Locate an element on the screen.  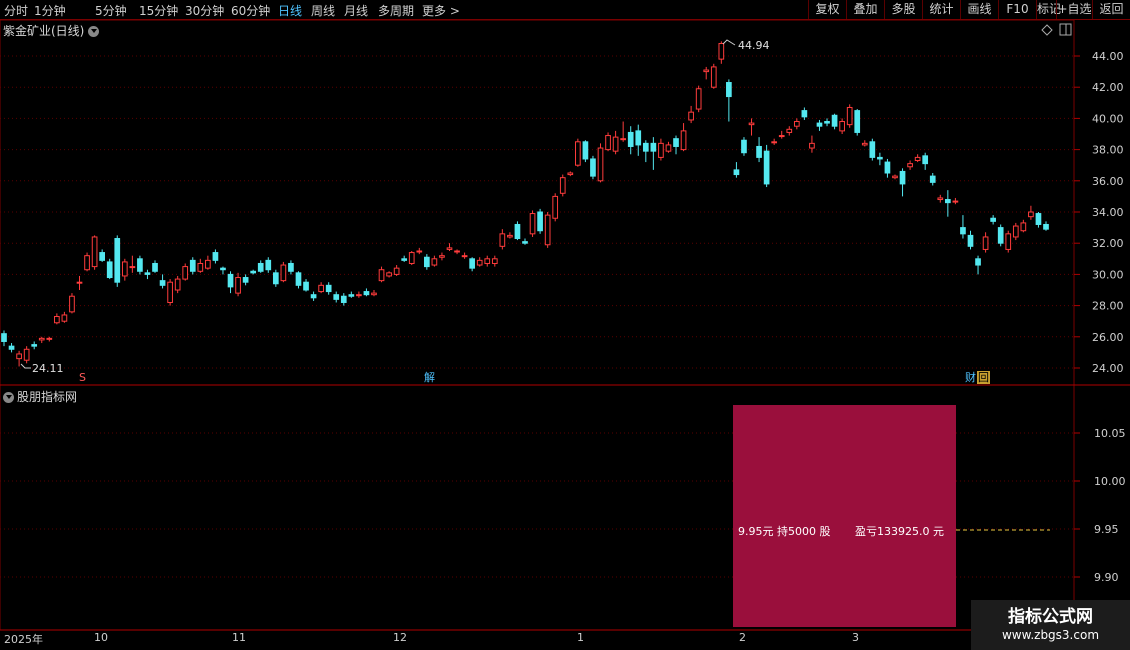
diamond-icon is located at coordinates (1047, 30).